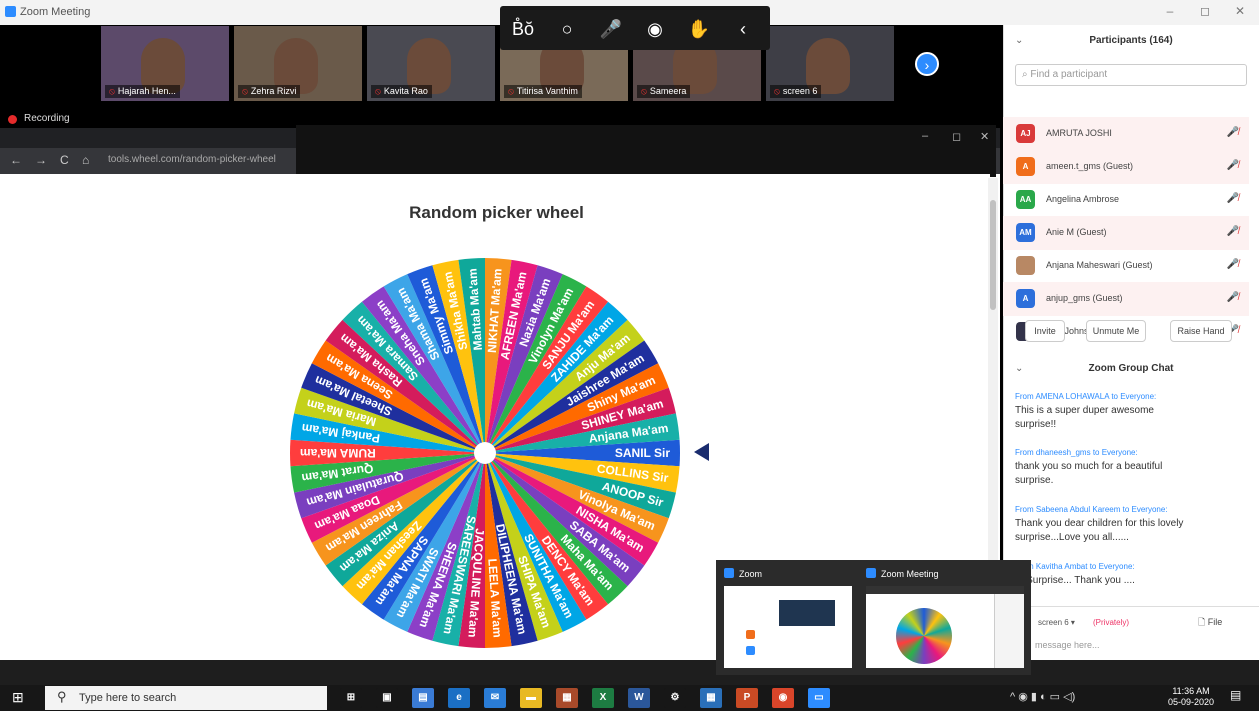 The height and width of the screenshot is (711, 1259). What do you see at coordinates (16, 160) in the screenshot?
I see `back-icon: ←` at bounding box center [16, 160].